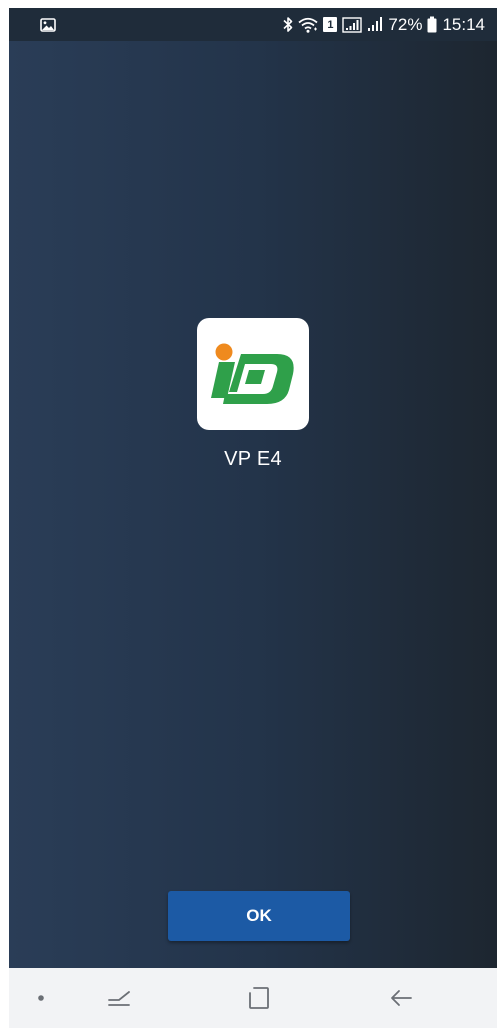  I want to click on dot-icon, so click(41, 998).